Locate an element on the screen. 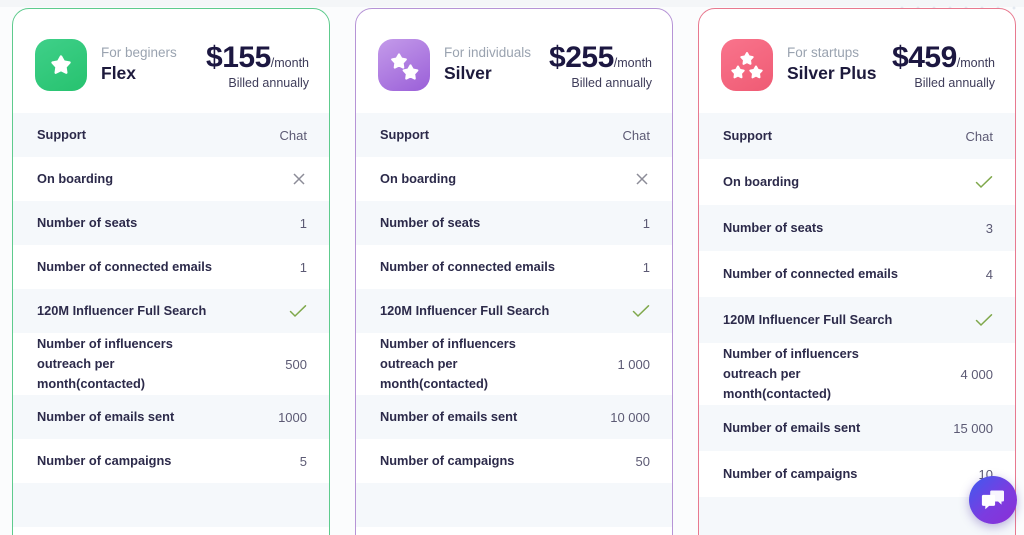 This screenshot has width=1024, height=535. plan-price-block: $459/month Billed annually is located at coordinates (944, 65).